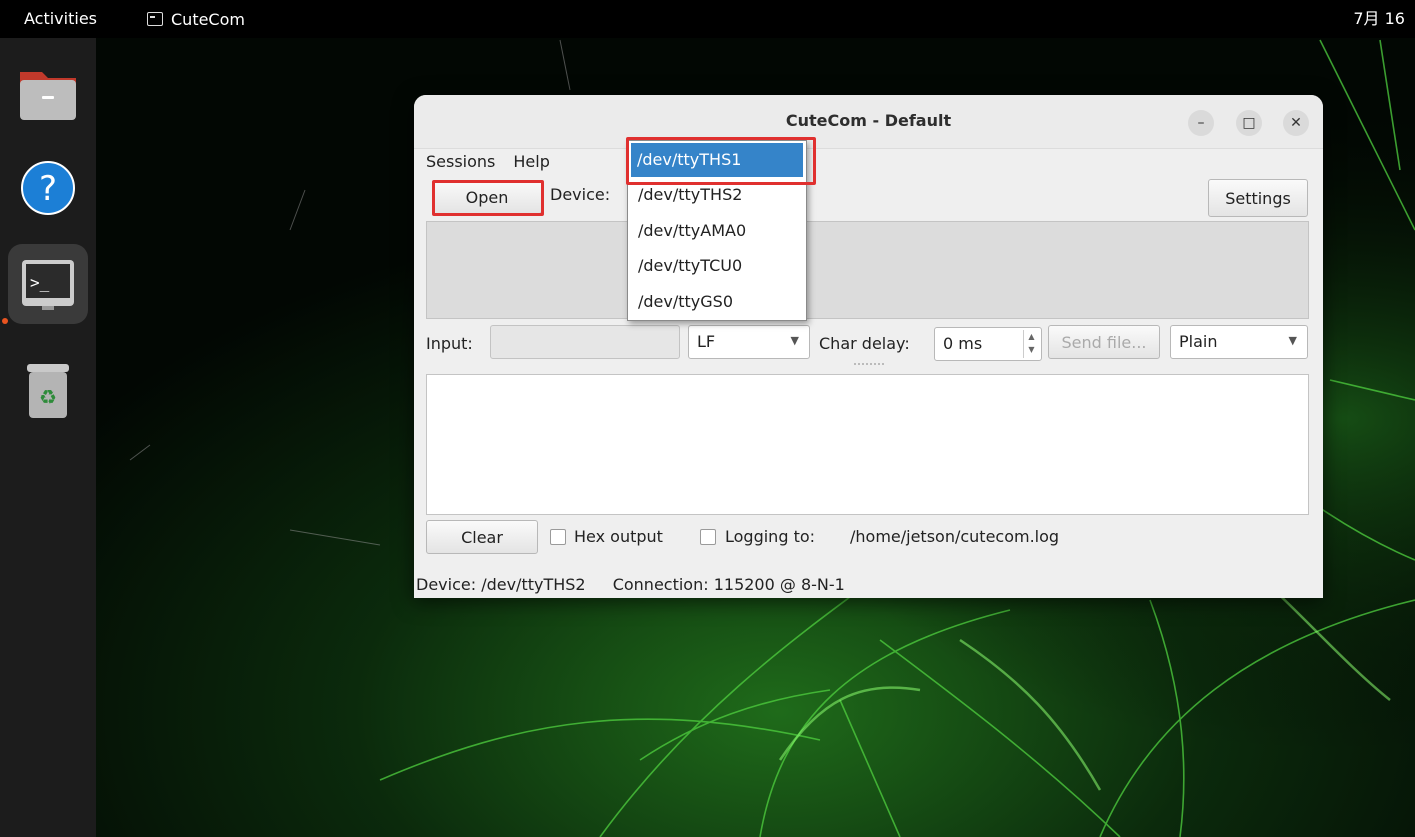  Describe the element at coordinates (1198, 341) in the screenshot. I see `format-value: Plain` at that location.